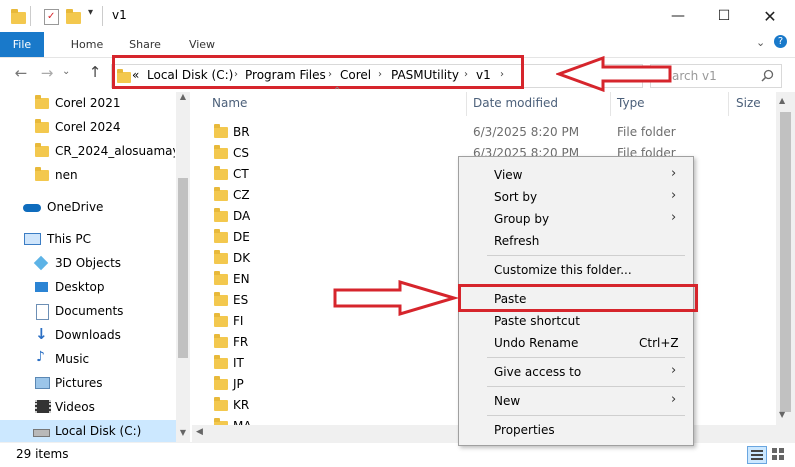 The width and height of the screenshot is (795, 467). What do you see at coordinates (515, 103) in the screenshot?
I see `column-date-modified: Date modified` at bounding box center [515, 103].